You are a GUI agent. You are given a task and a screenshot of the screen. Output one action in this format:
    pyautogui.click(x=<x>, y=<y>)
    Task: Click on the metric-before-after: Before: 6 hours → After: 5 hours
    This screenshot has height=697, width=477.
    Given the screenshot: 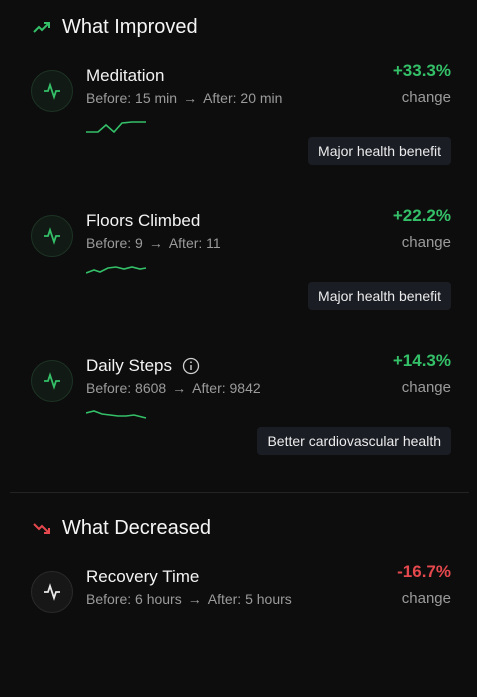 What is the action you would take?
    pyautogui.click(x=189, y=599)
    